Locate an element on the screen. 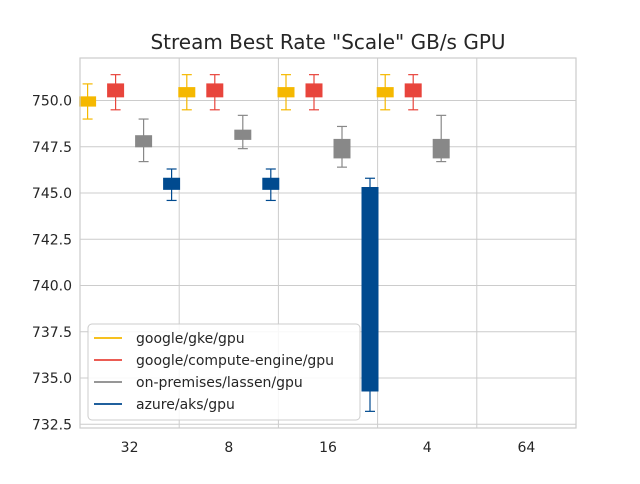  chart-title: Stream Best Rate "Scale" GB/s GPU is located at coordinates (327, 42).